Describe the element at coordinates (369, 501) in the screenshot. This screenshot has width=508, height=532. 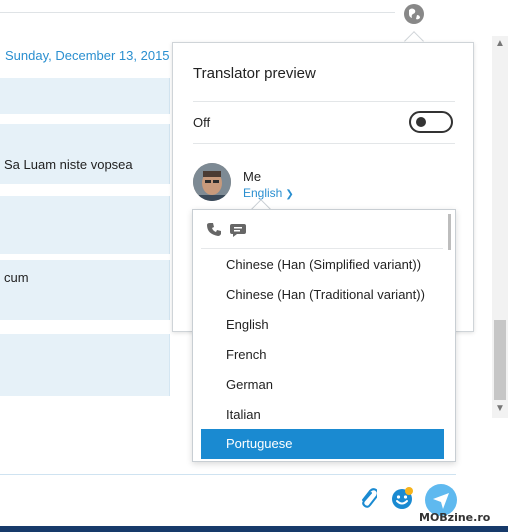
I see `paperclip-icon` at that location.